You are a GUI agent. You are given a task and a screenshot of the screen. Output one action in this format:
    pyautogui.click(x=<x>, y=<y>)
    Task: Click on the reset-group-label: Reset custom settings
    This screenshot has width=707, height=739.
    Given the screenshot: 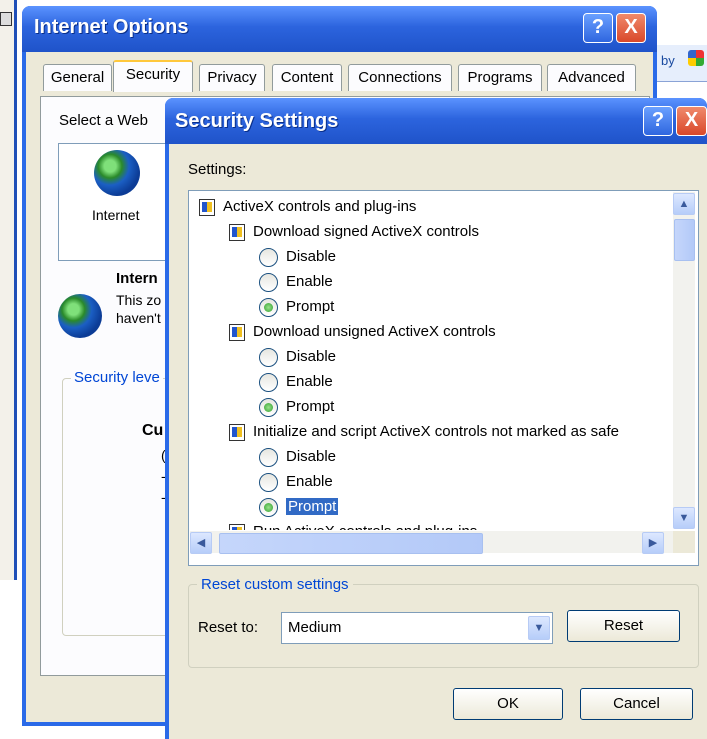 What is the action you would take?
    pyautogui.click(x=275, y=584)
    